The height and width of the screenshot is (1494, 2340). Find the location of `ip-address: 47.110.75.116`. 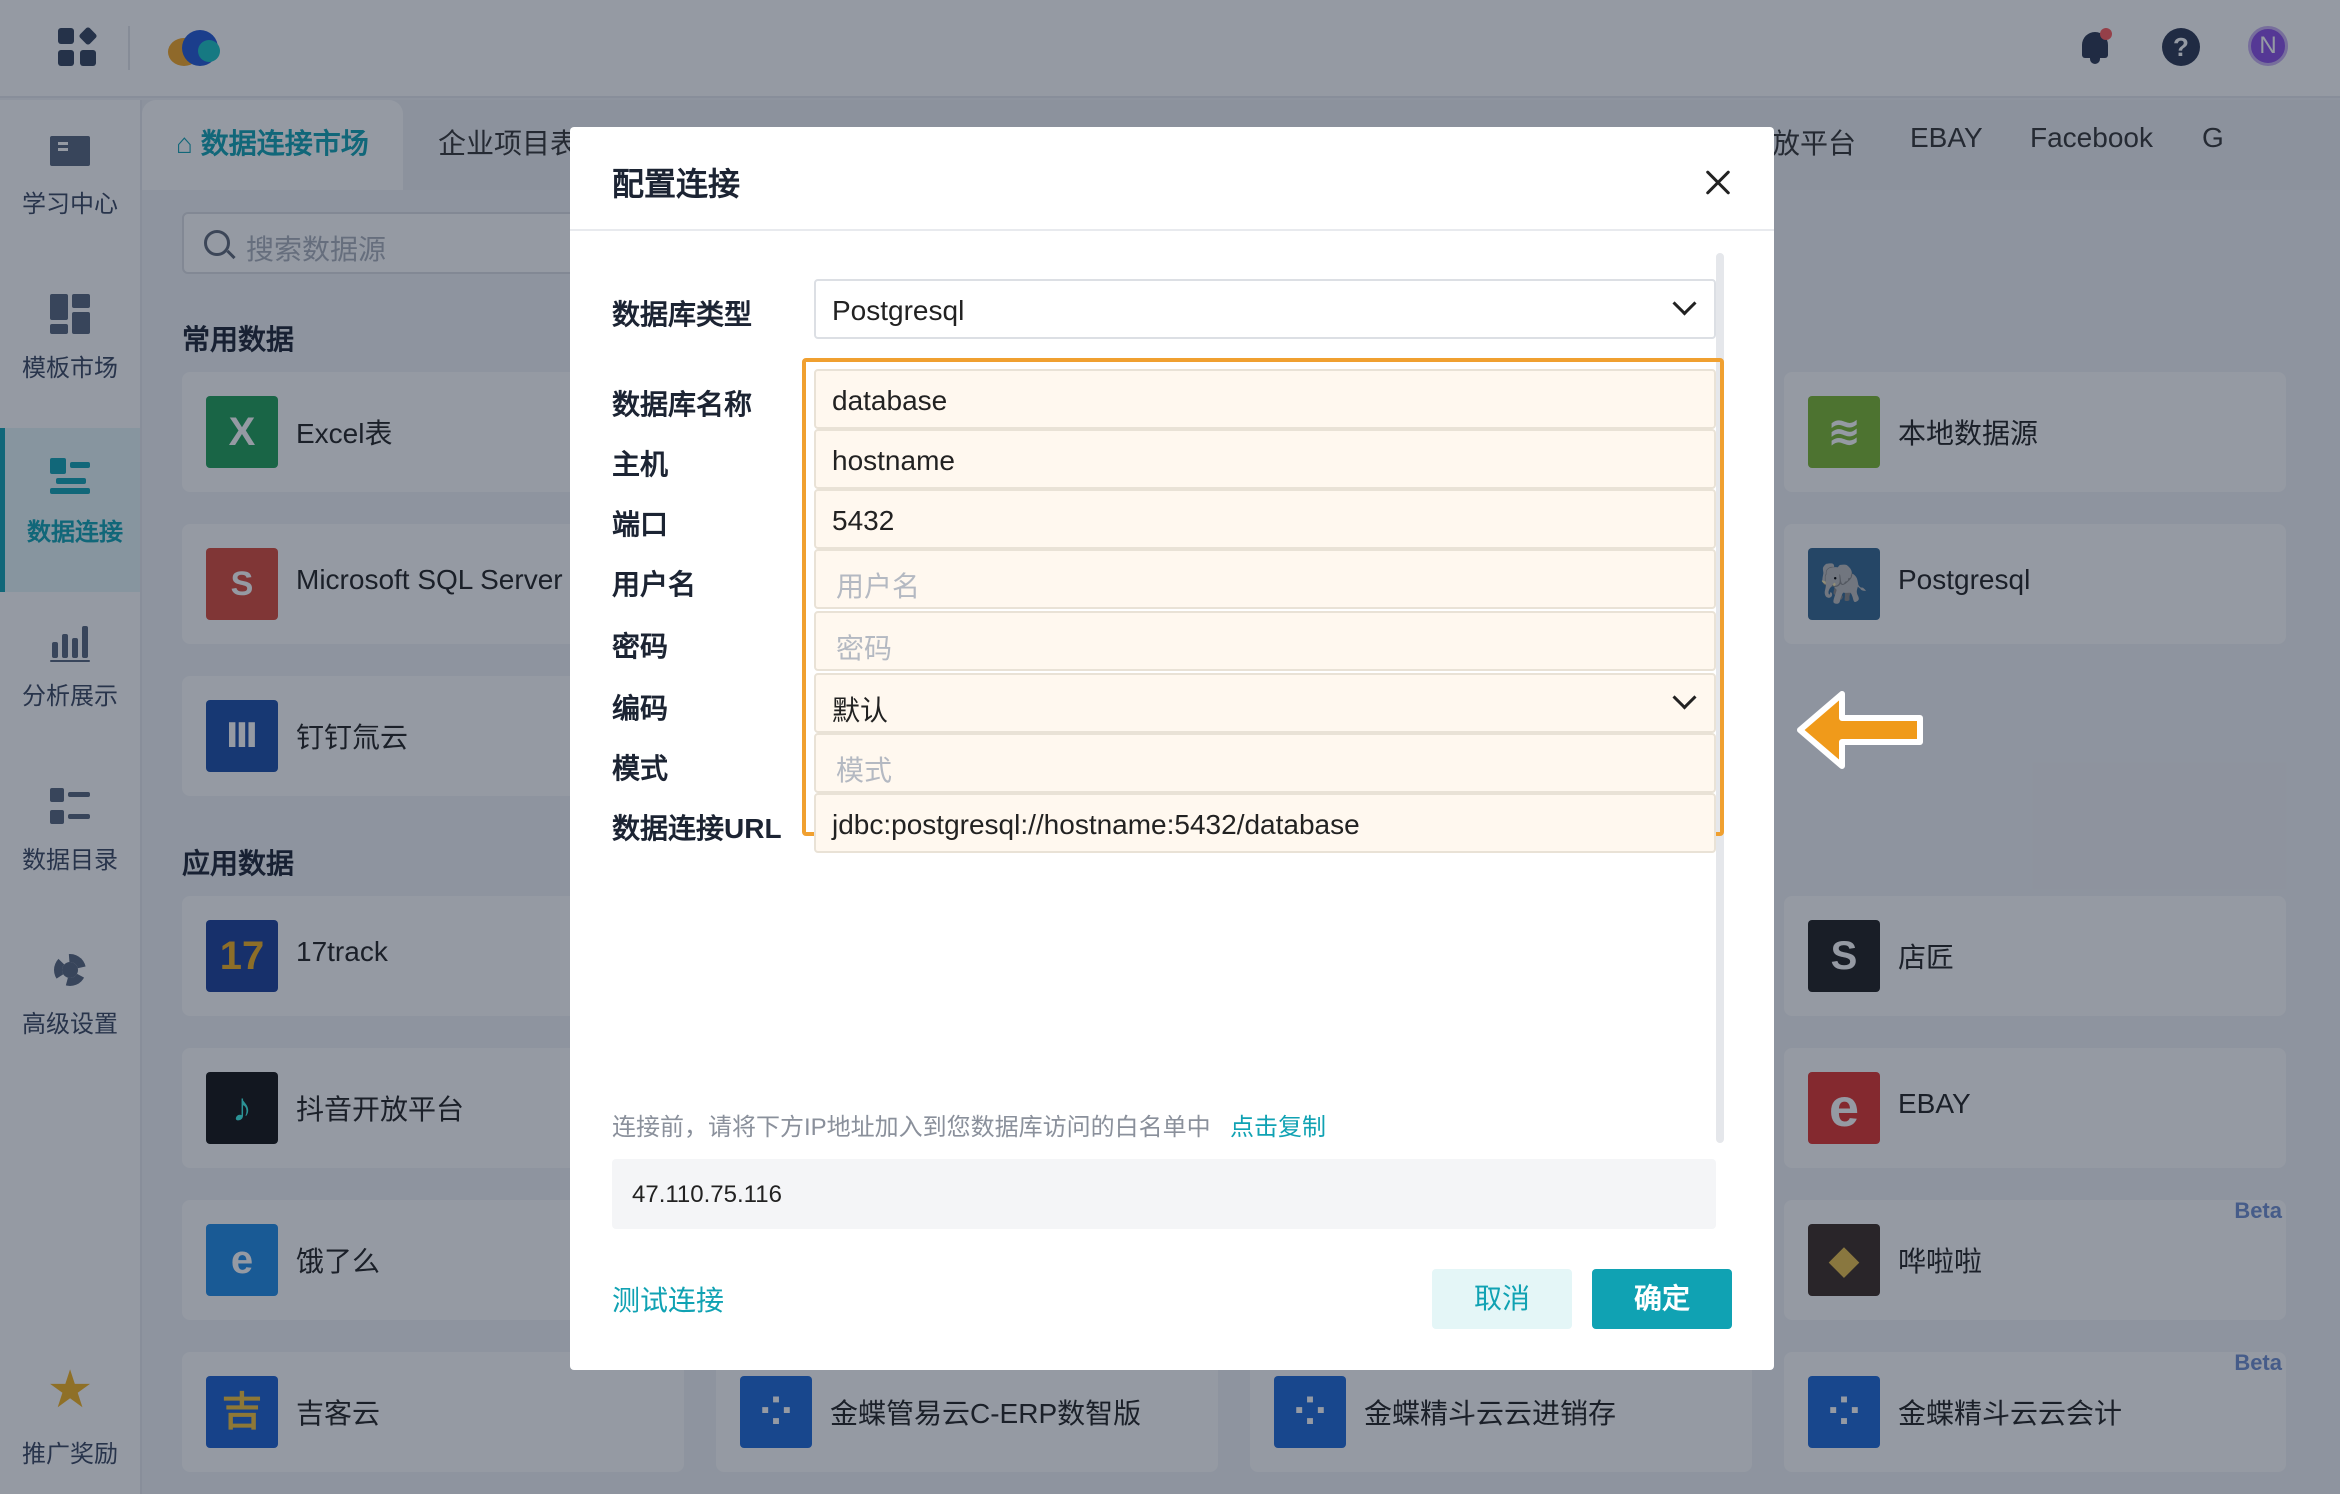

ip-address: 47.110.75.116 is located at coordinates (707, 1194).